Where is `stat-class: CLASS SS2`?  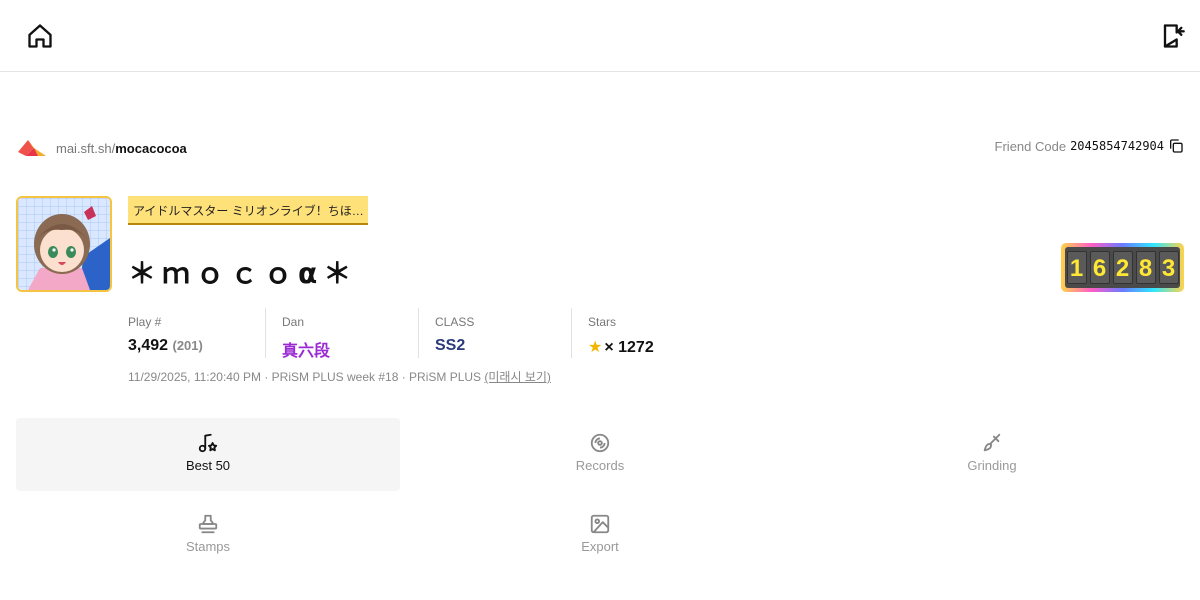
stat-class: CLASS SS2 is located at coordinates (494, 333).